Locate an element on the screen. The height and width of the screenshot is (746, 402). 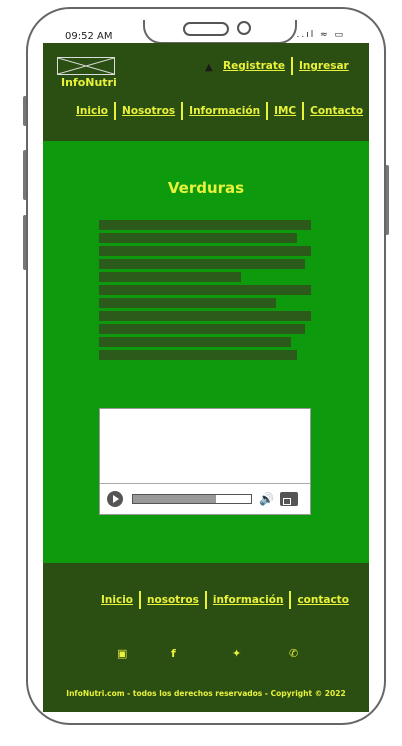
nav-imc: IMC is located at coordinates (285, 111).